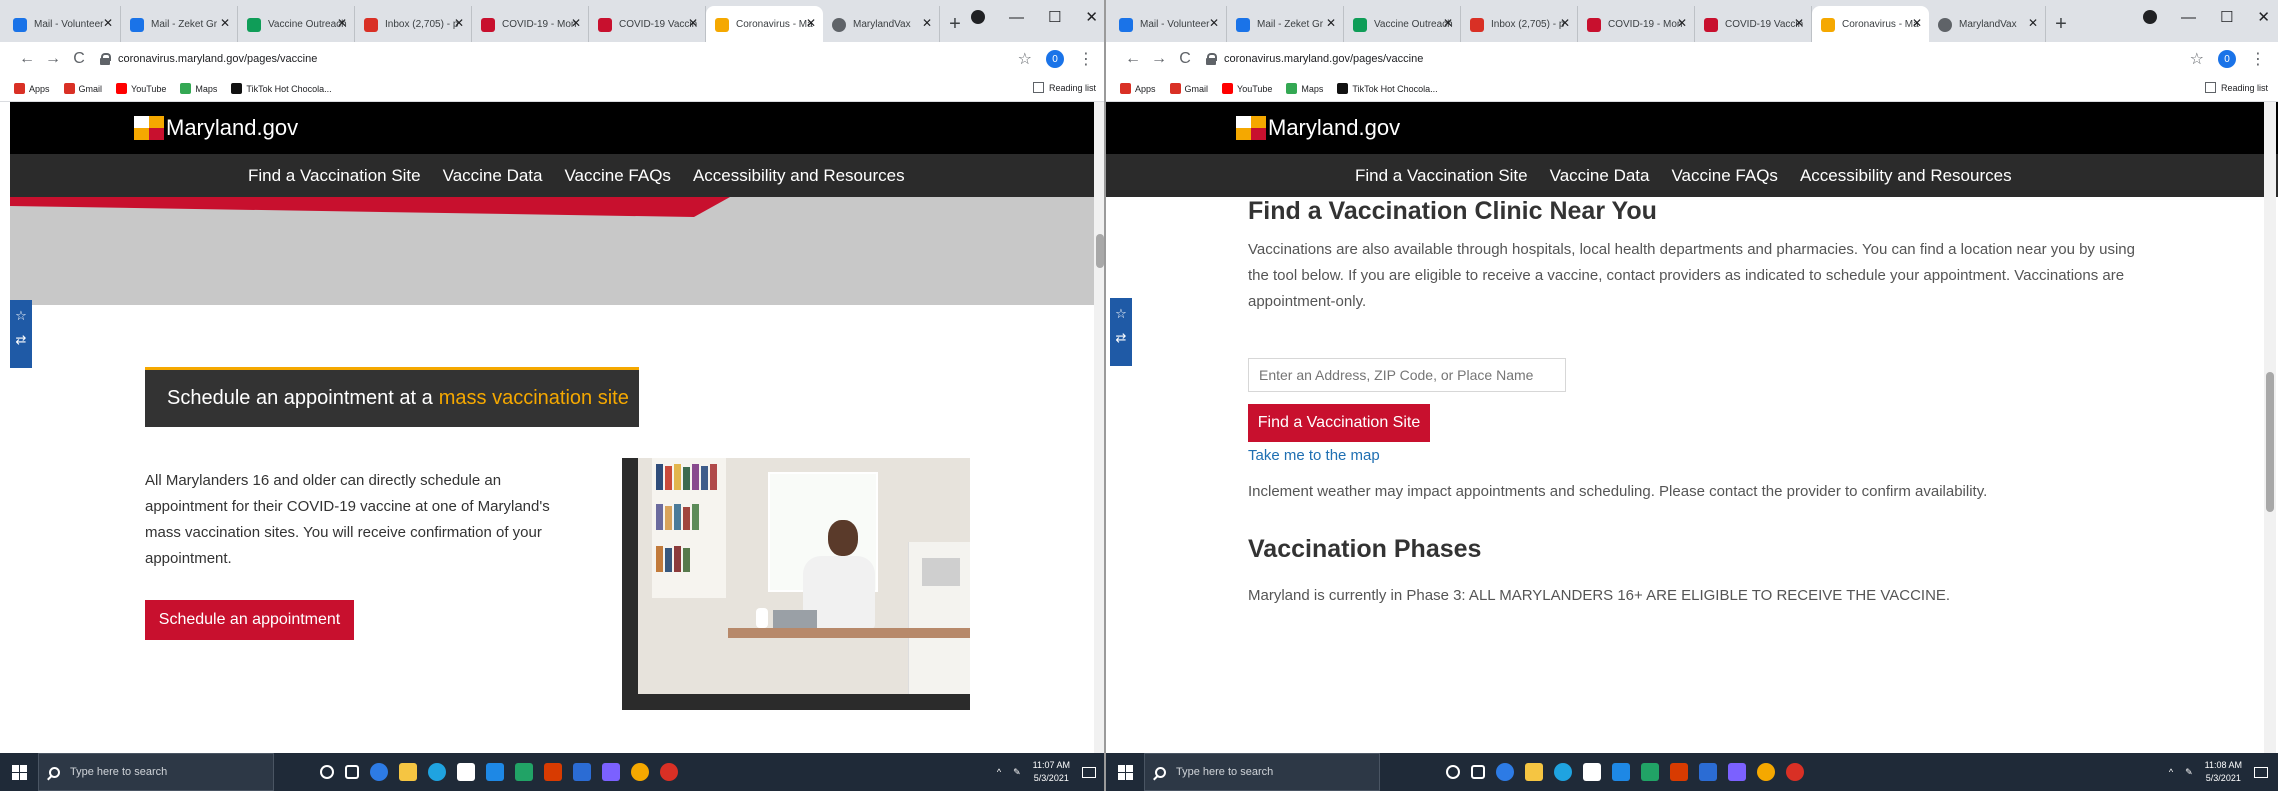  Describe the element at coordinates (534, 398) in the screenshot. I see `banner-highlight: mass vaccination site` at that location.